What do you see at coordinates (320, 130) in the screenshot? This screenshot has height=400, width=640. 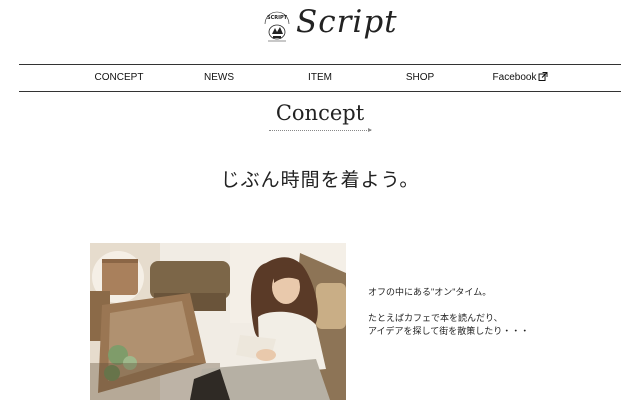 I see `title-underline` at bounding box center [320, 130].